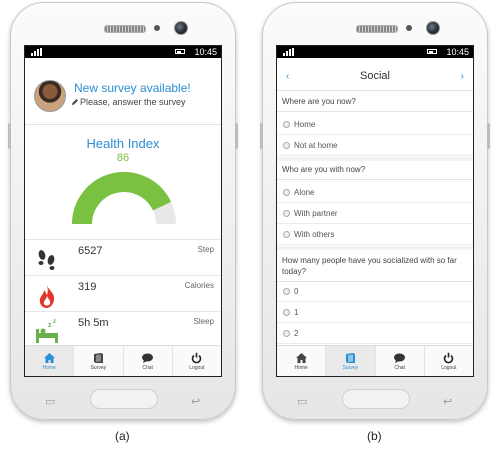 The width and height of the screenshot is (492, 449). I want to click on option-with-others: With others, so click(375, 235).